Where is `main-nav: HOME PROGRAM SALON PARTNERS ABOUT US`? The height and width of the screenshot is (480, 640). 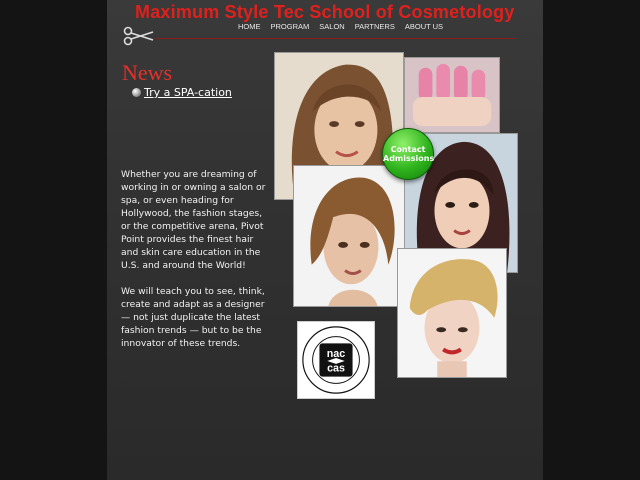
main-nav: HOME PROGRAM SALON PARTNERS ABOUT US is located at coordinates (340, 26).